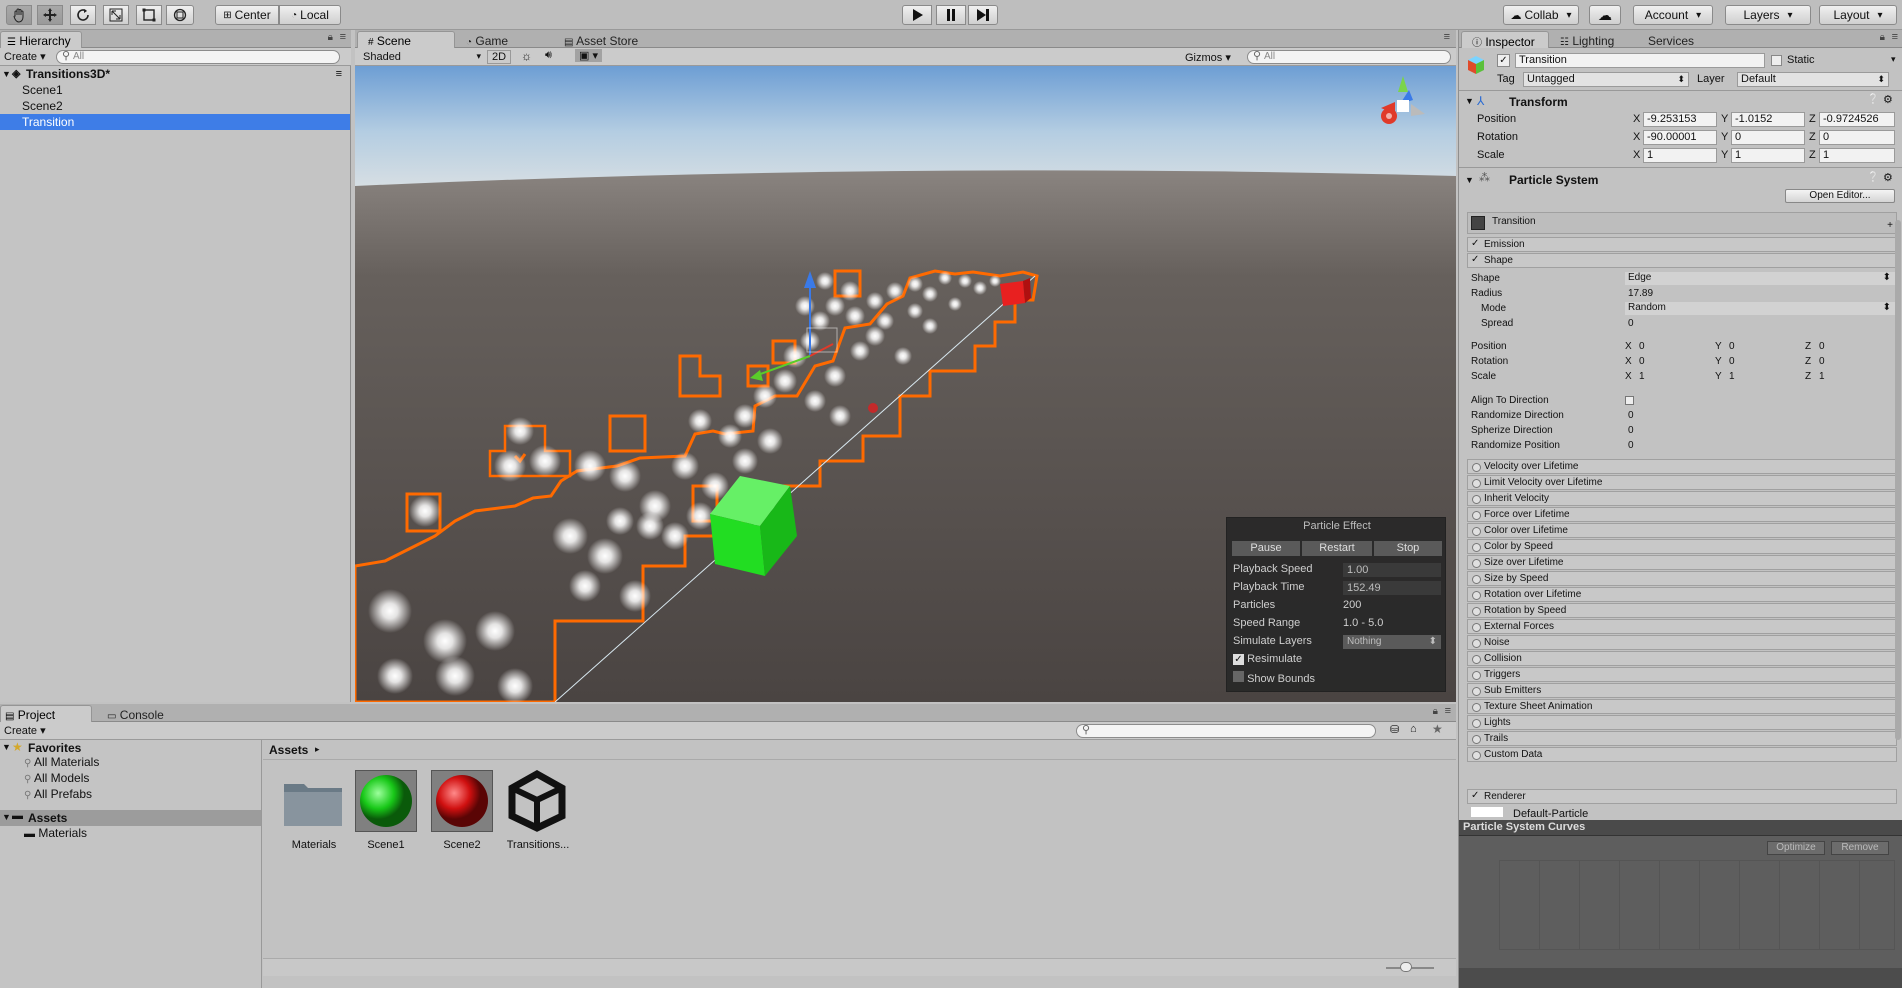  What do you see at coordinates (139, 834) in the screenshot?
I see `assets-child-materials: ▬ Materials` at bounding box center [139, 834].